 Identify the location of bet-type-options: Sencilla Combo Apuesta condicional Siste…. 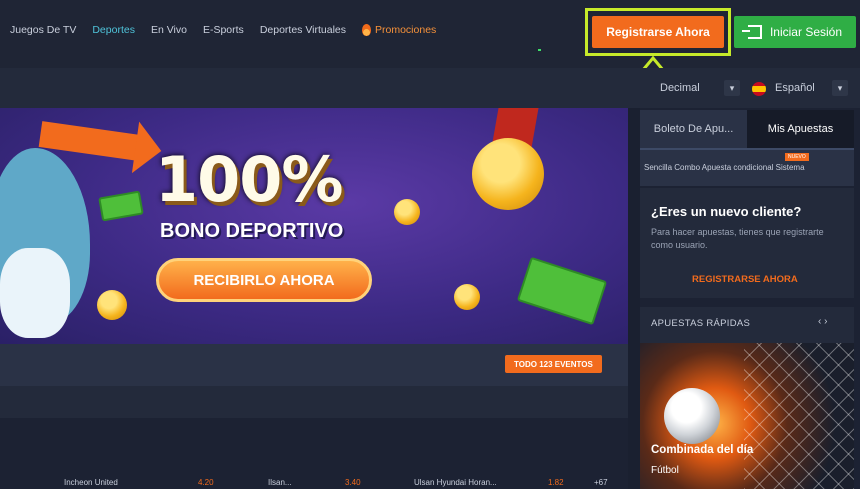
(724, 167).